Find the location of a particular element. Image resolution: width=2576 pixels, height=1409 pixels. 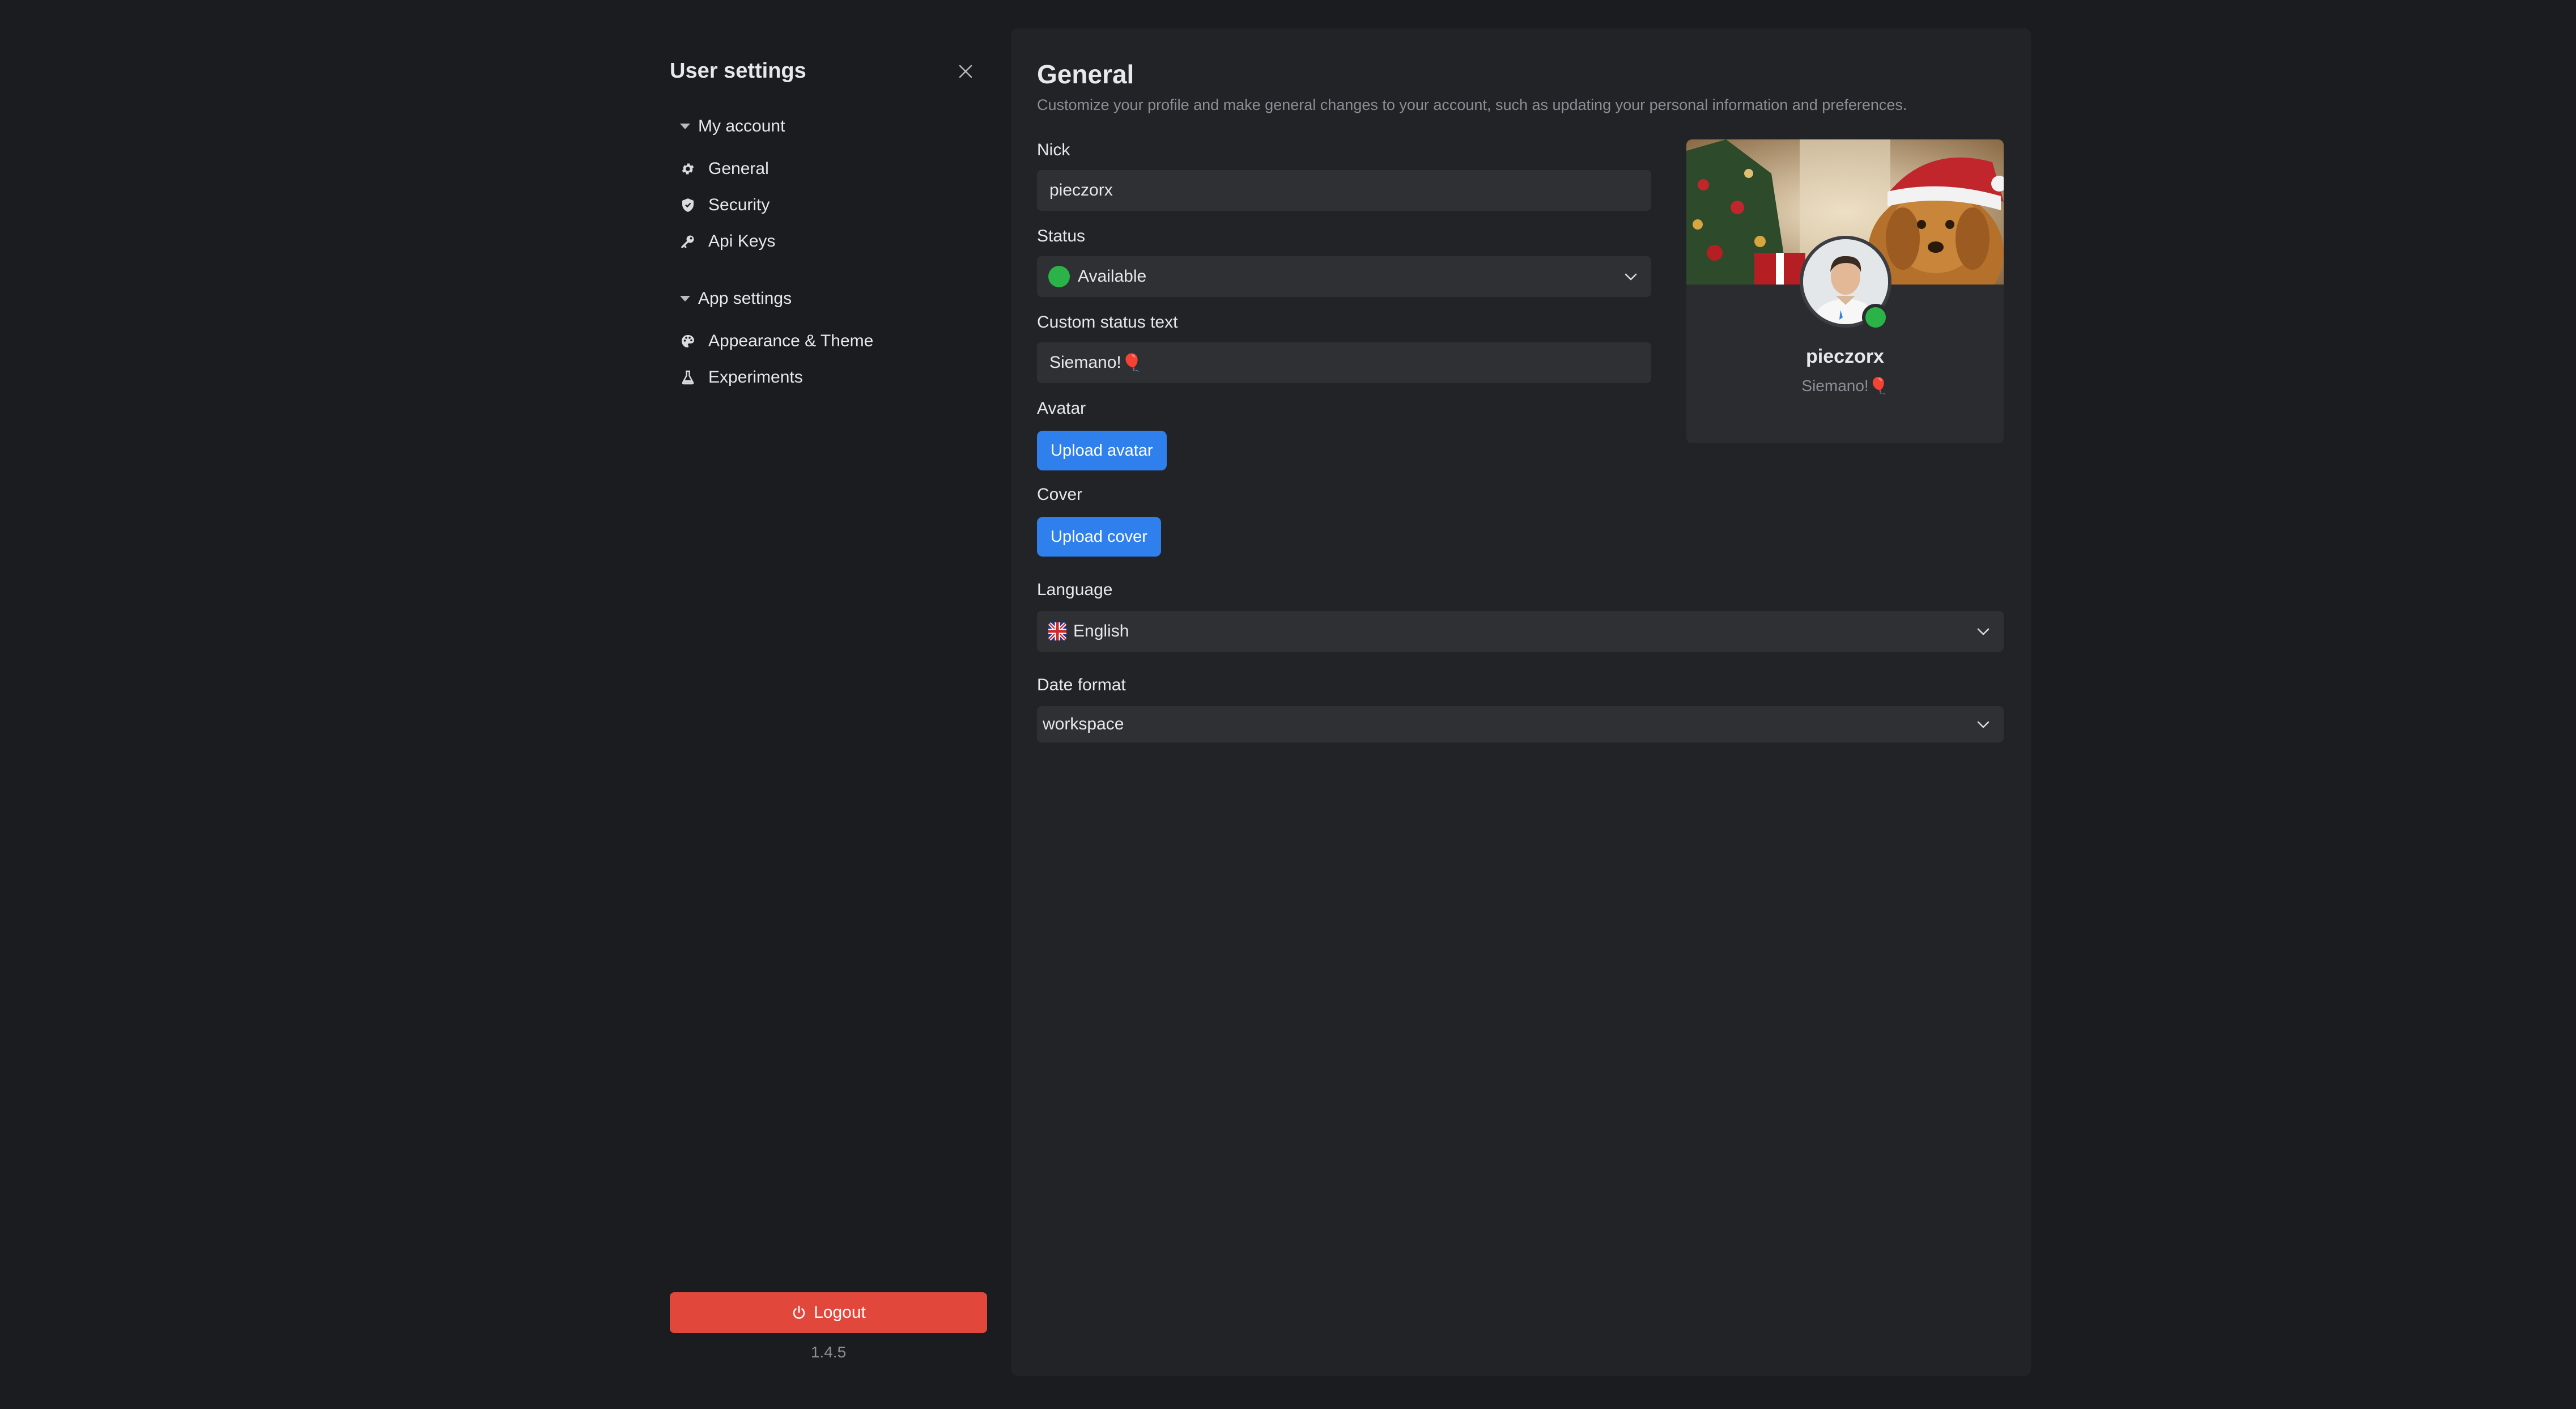

upload-avatar-button: Upload avatar is located at coordinates (1102, 450).